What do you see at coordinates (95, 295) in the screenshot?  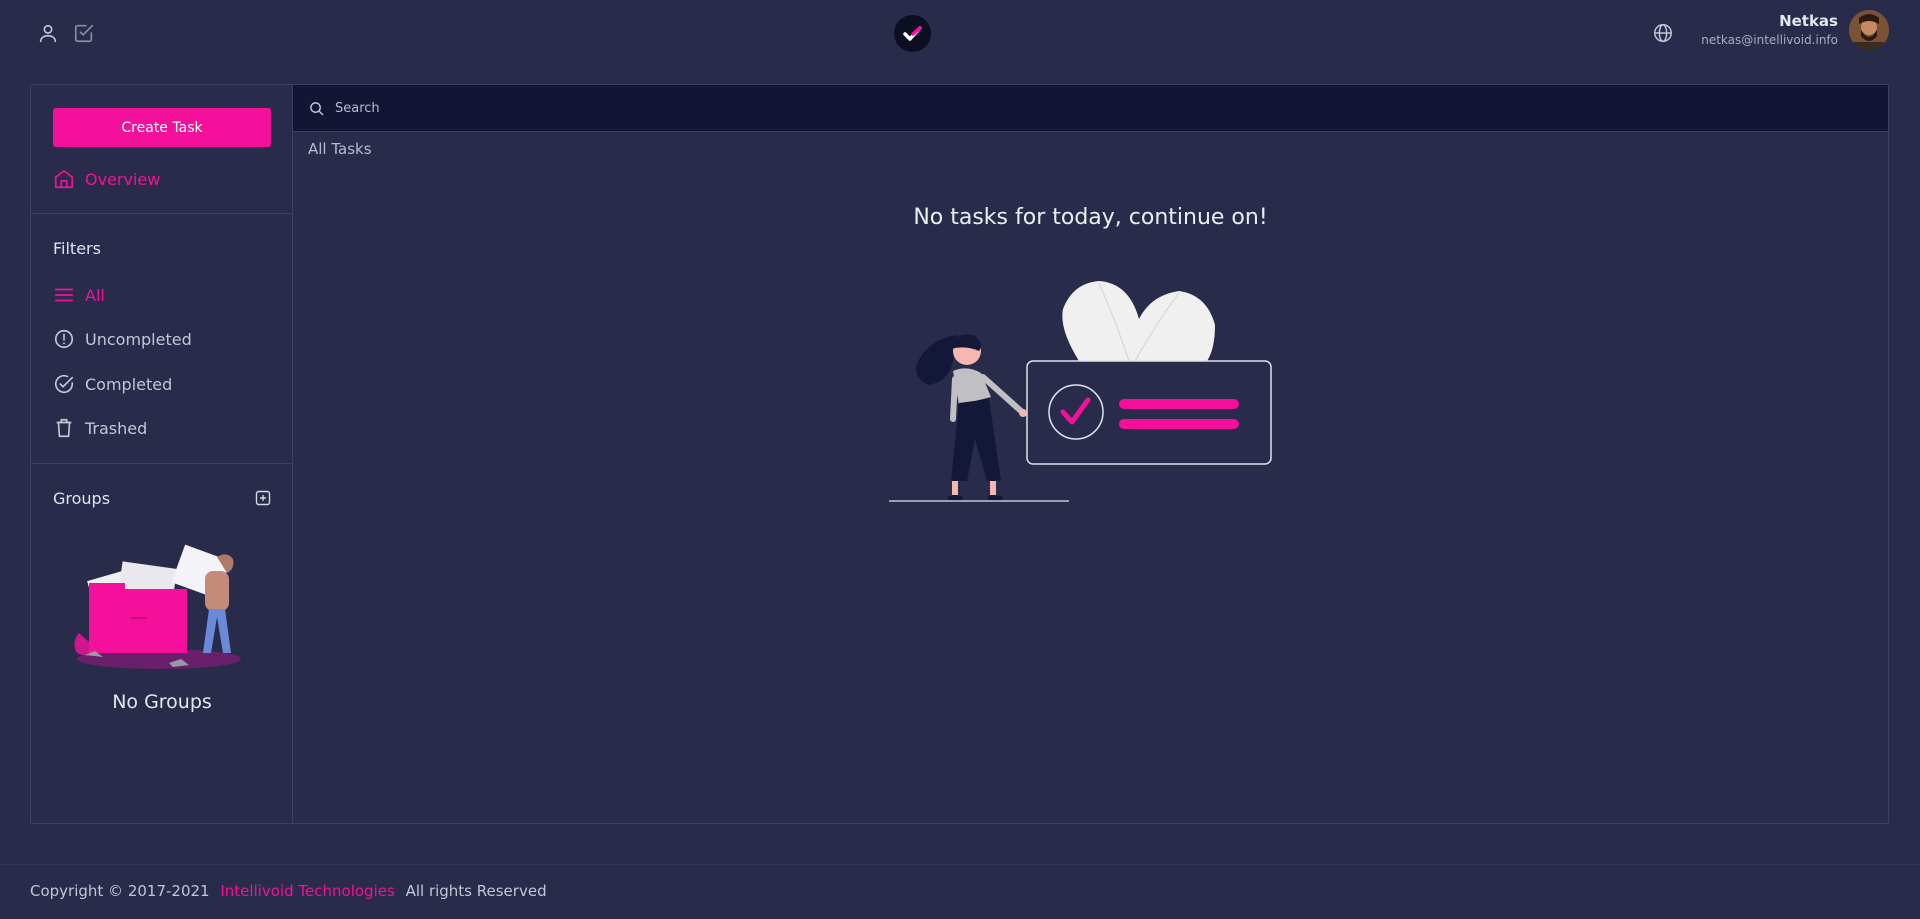 I see `filter-label: All` at bounding box center [95, 295].